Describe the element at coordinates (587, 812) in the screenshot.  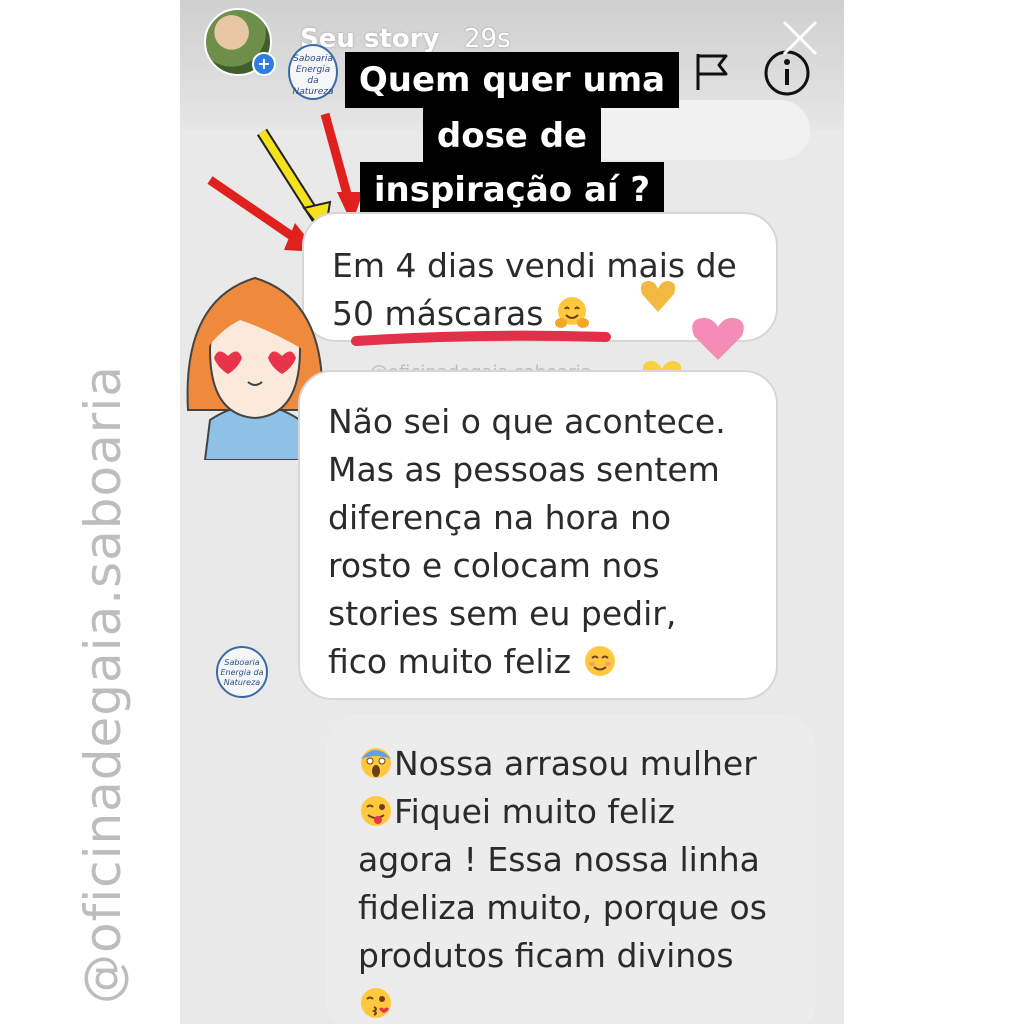
I see `message-3-line-2: Fiquei muito feliz` at that location.